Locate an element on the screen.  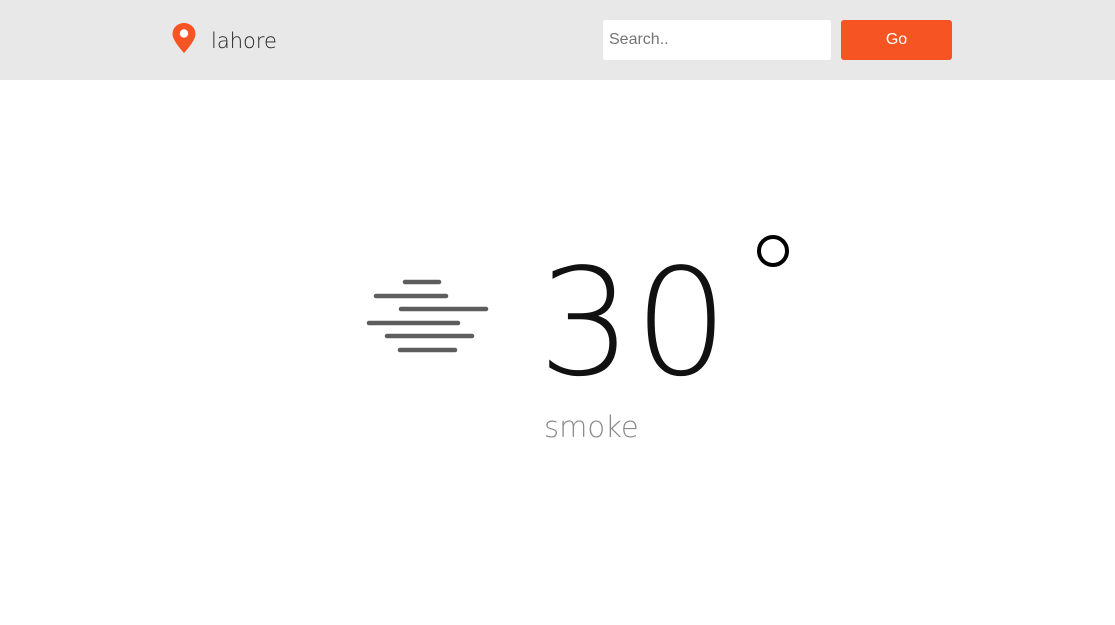
temperature-value: 30 is located at coordinates (634, 323).